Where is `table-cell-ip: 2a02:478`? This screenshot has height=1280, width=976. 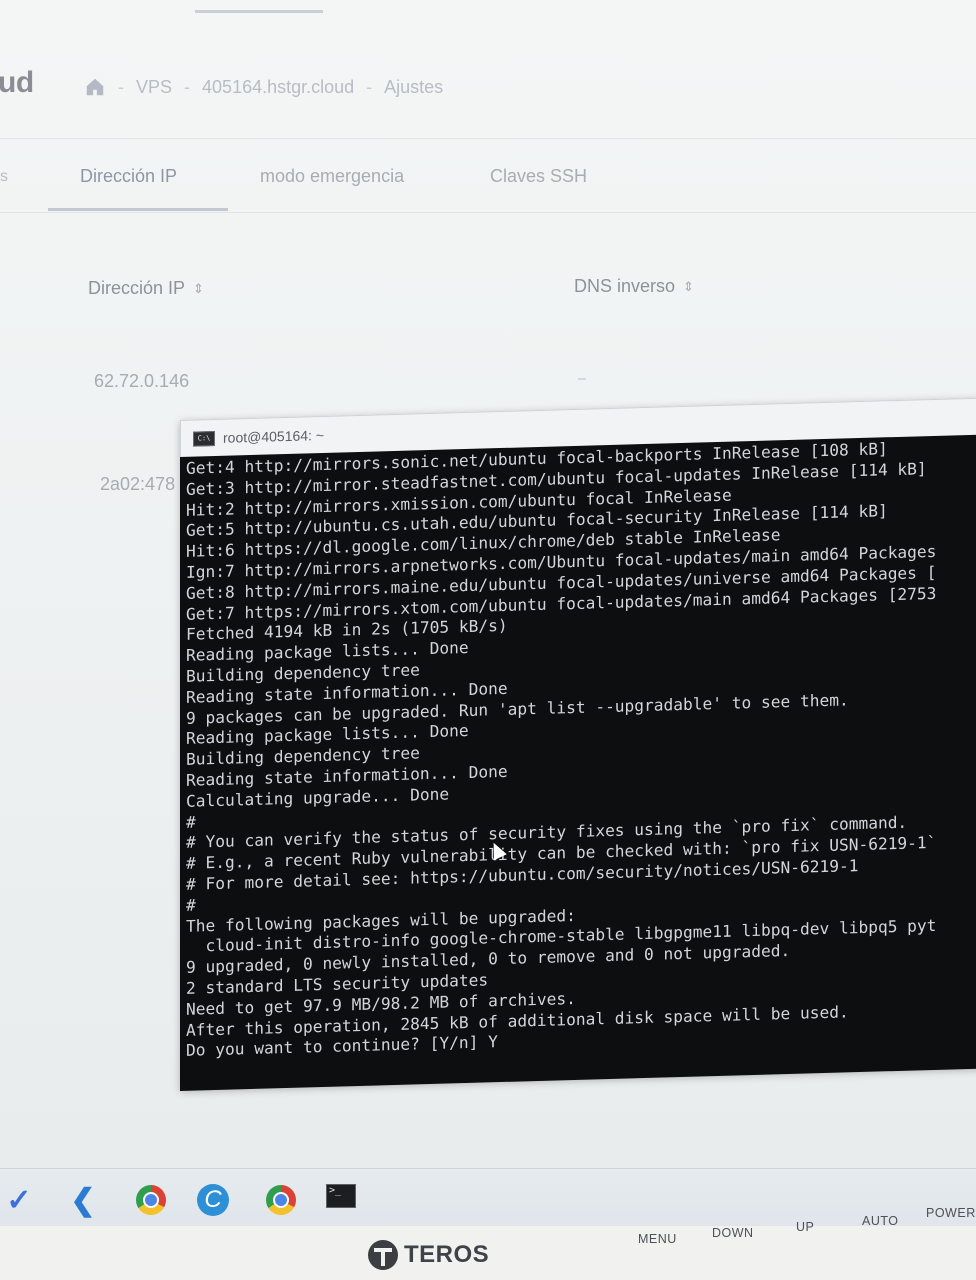 table-cell-ip: 2a02:478 is located at coordinates (138, 484).